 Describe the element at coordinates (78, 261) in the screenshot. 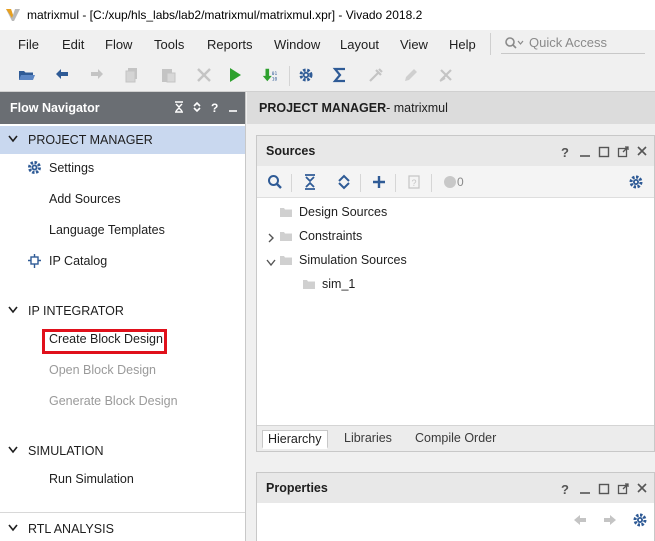

I see `nav-item-ip-catalog: IP Catalog` at that location.